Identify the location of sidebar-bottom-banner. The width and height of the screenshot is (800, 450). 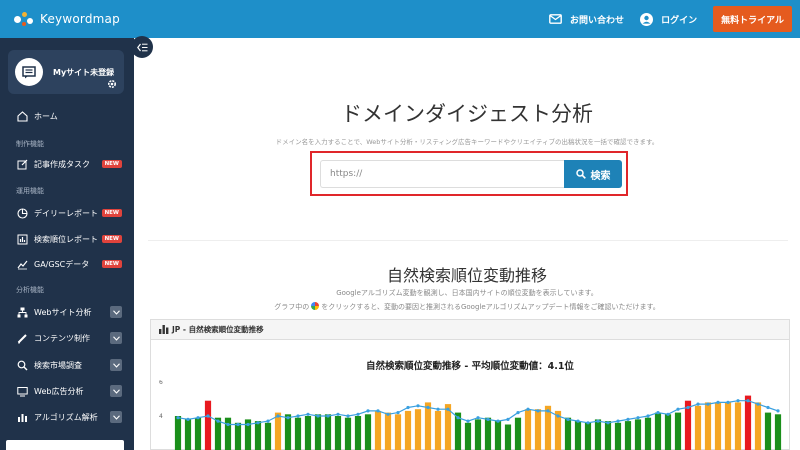
(65, 445).